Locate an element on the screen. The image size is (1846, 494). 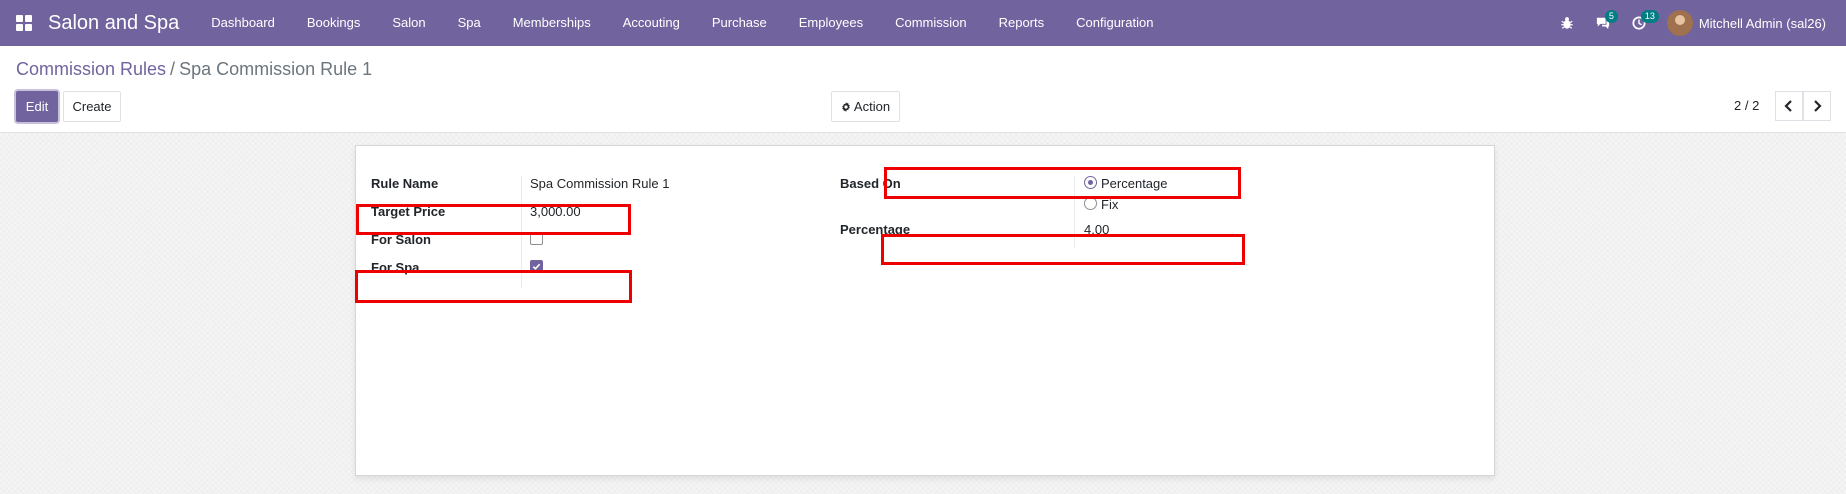
action-button-label: Action is located at coordinates (872, 106).